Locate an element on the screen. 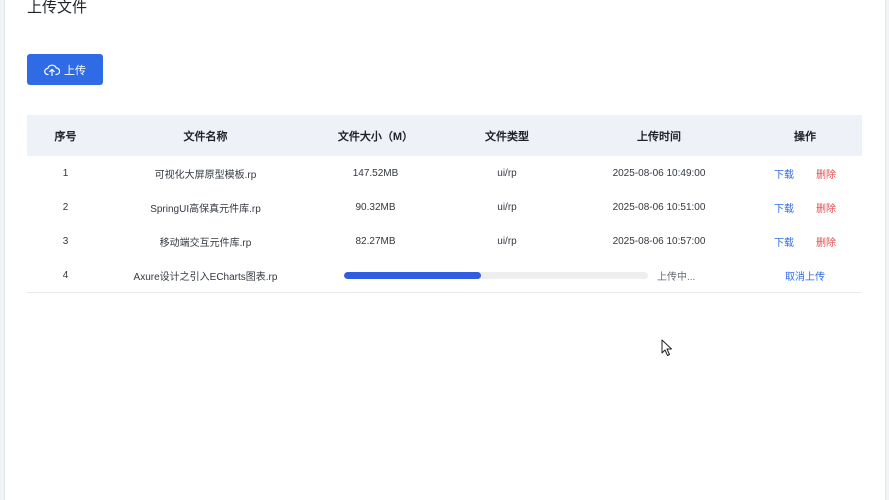  cell-name: 可视化大屏原型模板.rp is located at coordinates (205, 175).